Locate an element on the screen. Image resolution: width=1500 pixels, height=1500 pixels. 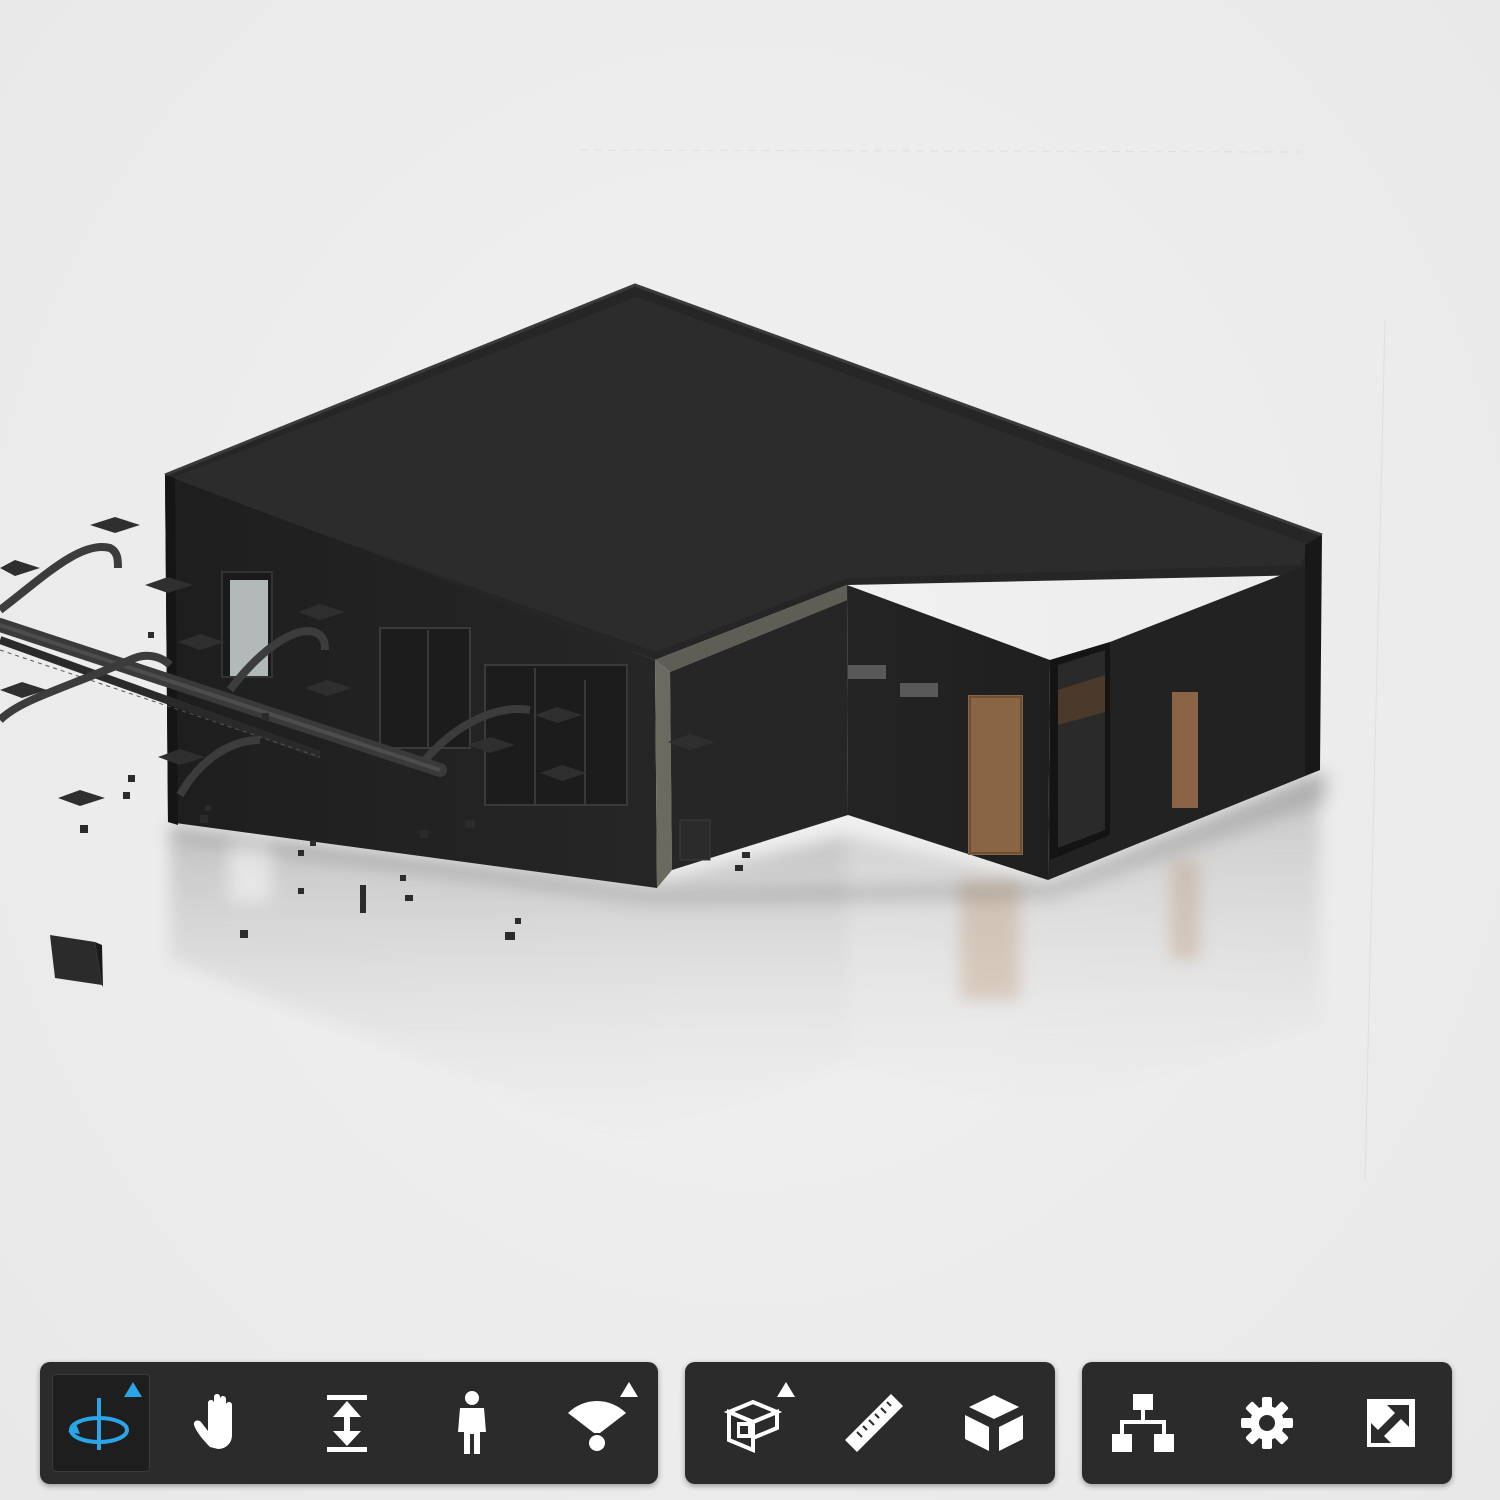
camera-interactions-button is located at coordinates (597, 1423).